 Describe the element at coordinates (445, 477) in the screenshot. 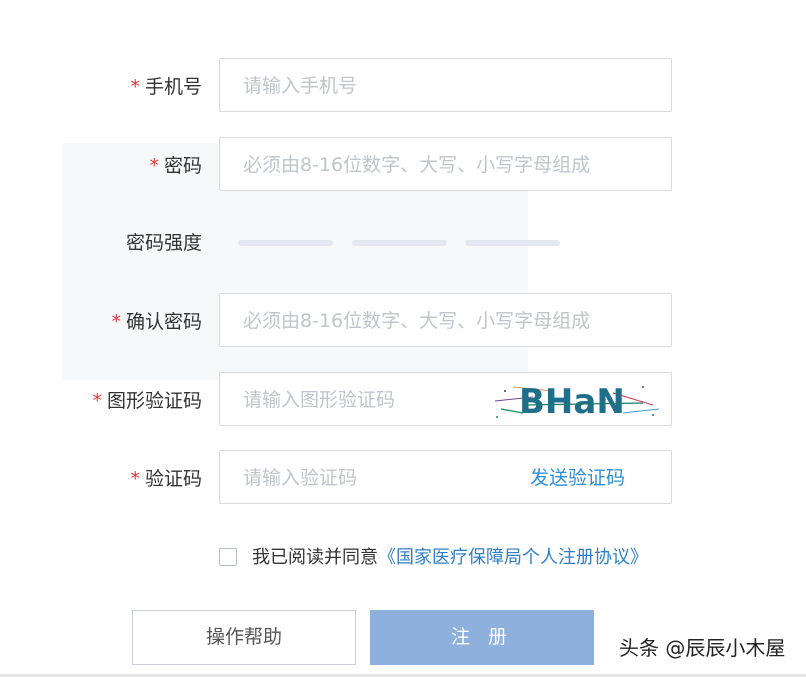

I see `sms-code-input: 请输入验证码 发送验证码` at that location.